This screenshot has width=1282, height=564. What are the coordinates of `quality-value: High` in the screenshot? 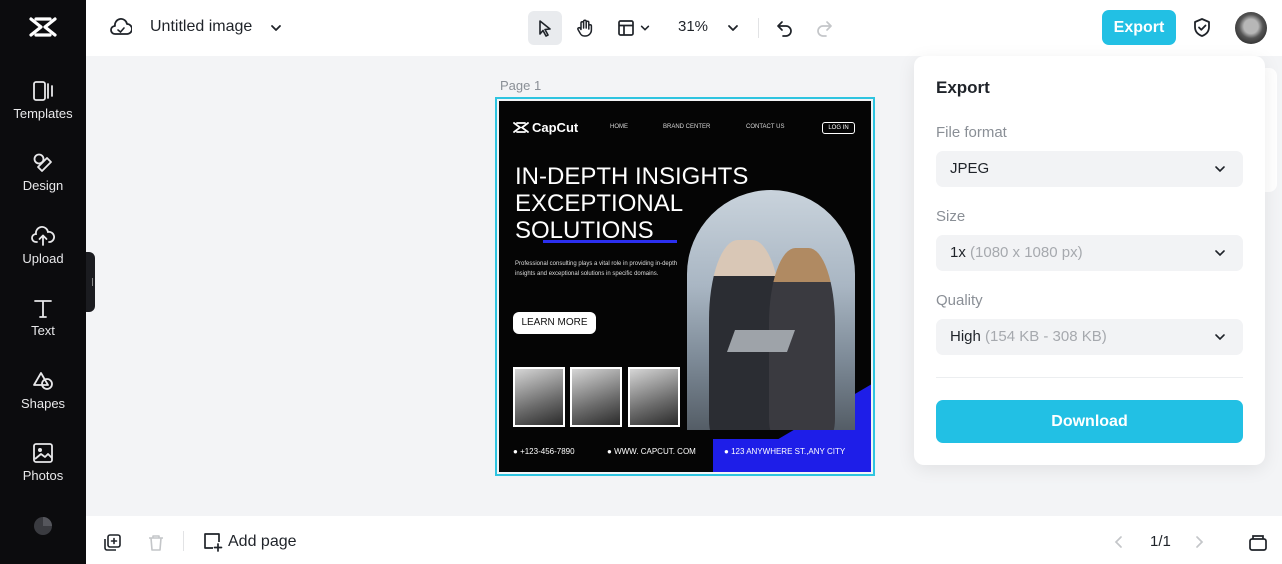 It's located at (965, 336).